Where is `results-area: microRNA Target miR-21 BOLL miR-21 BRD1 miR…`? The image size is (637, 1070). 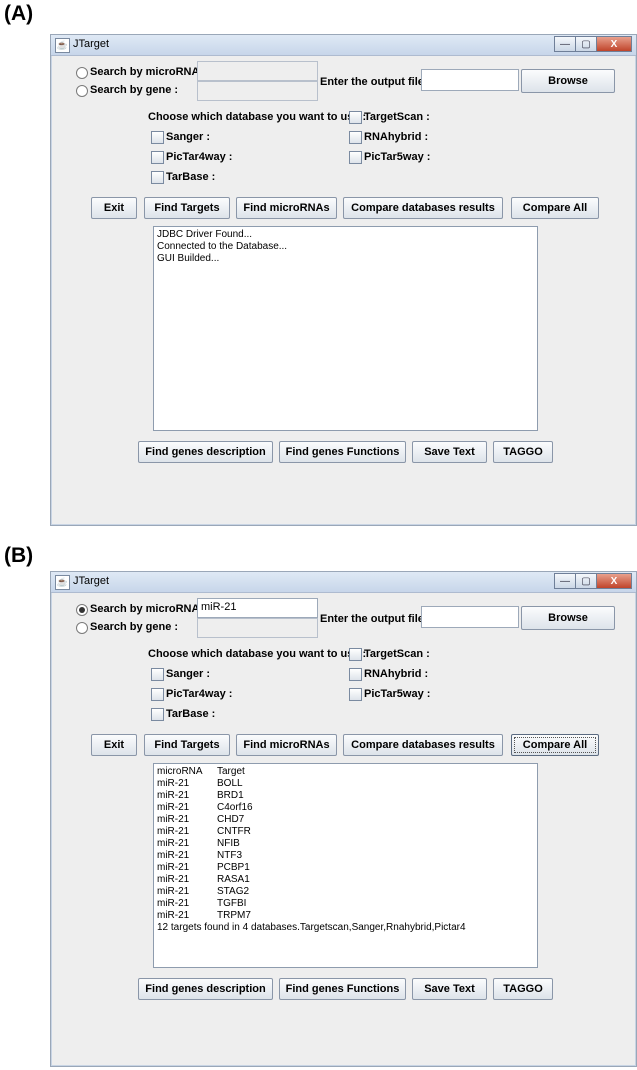 results-area: microRNA Target miR-21 BOLL miR-21 BRD1 miR… is located at coordinates (345, 865).